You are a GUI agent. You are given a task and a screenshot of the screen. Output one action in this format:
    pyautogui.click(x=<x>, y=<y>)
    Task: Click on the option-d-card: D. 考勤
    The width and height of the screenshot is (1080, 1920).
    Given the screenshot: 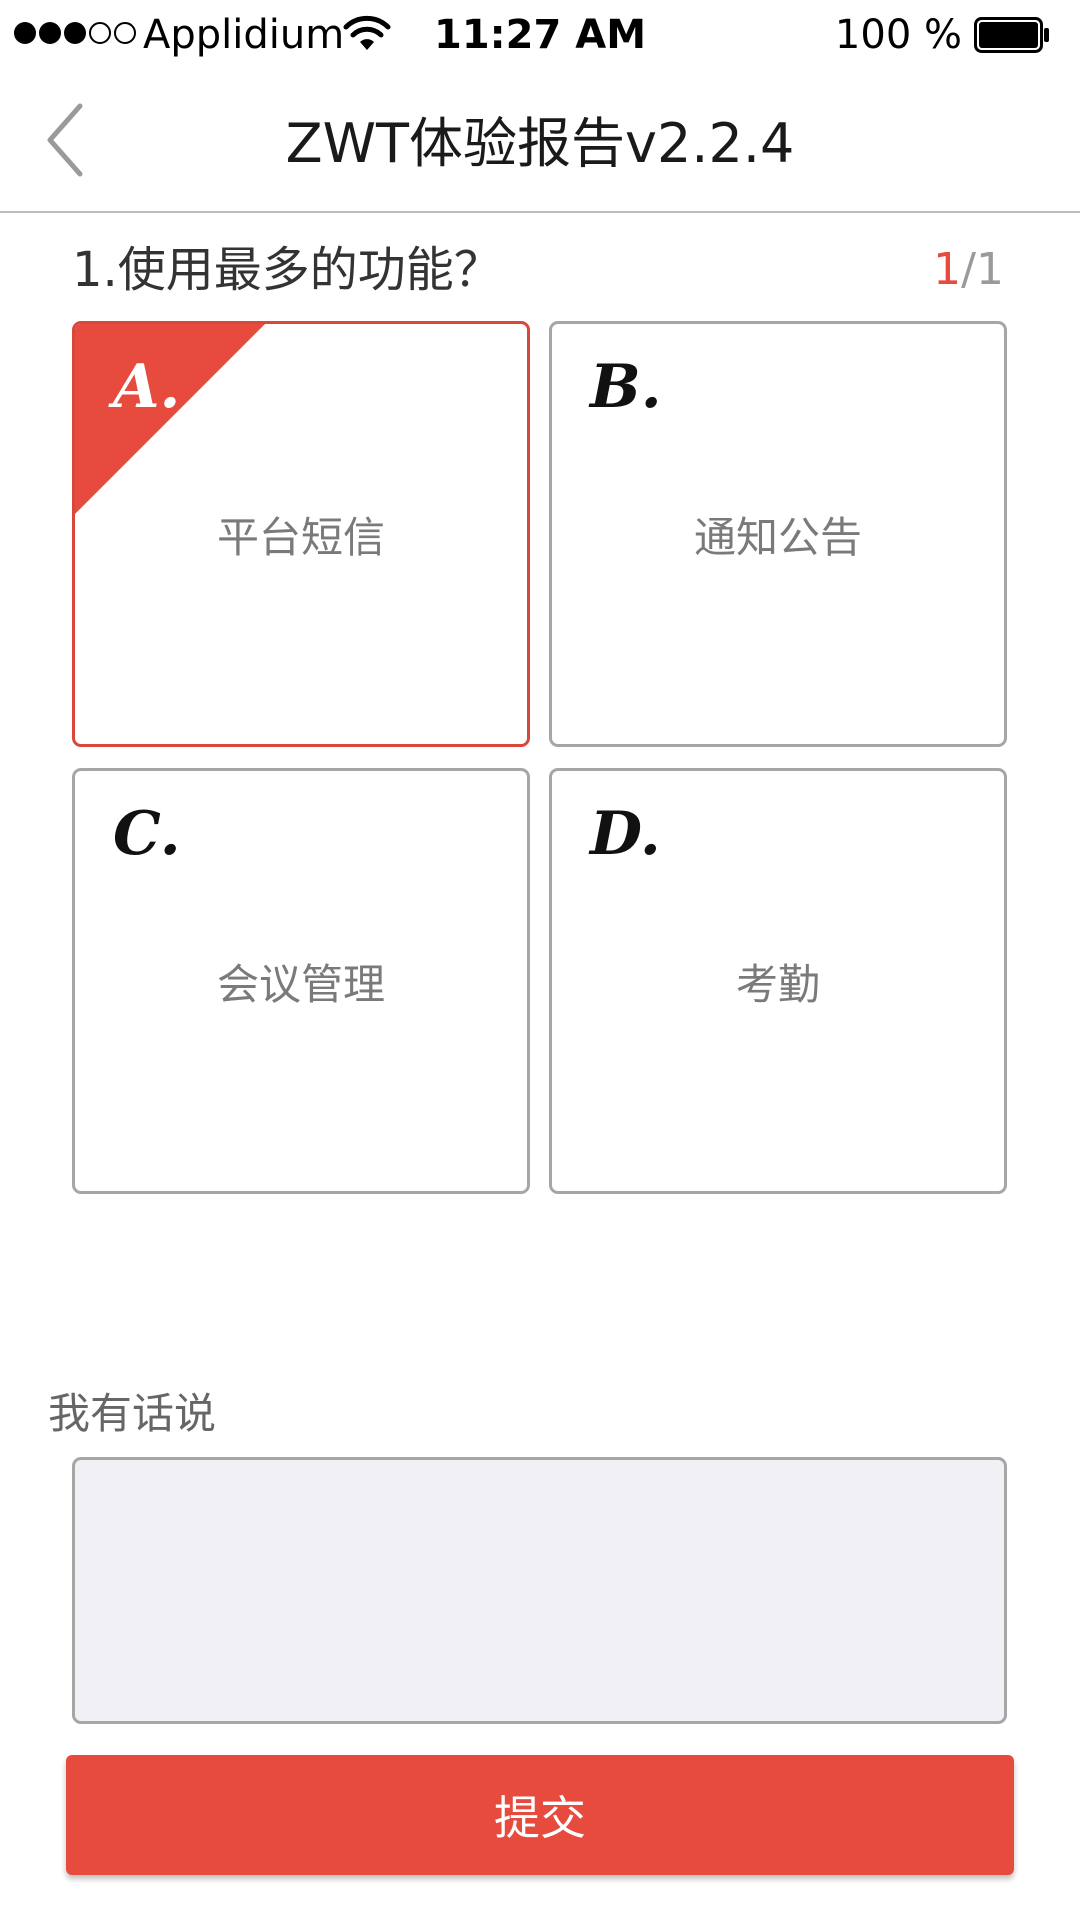 What is the action you would take?
    pyautogui.click(x=778, y=981)
    